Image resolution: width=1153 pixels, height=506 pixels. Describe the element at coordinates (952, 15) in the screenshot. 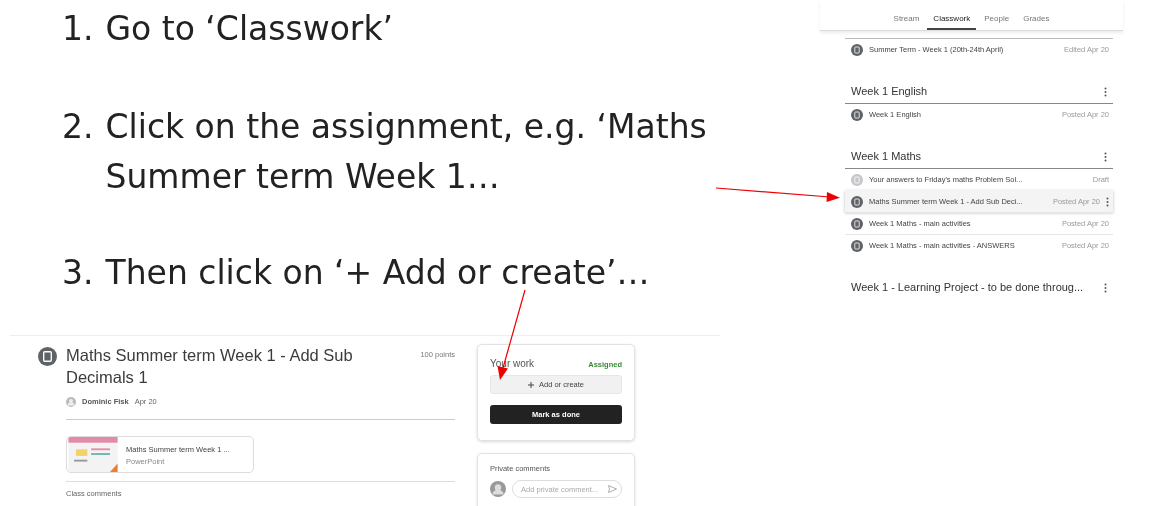

I see `tab: Classwork` at that location.